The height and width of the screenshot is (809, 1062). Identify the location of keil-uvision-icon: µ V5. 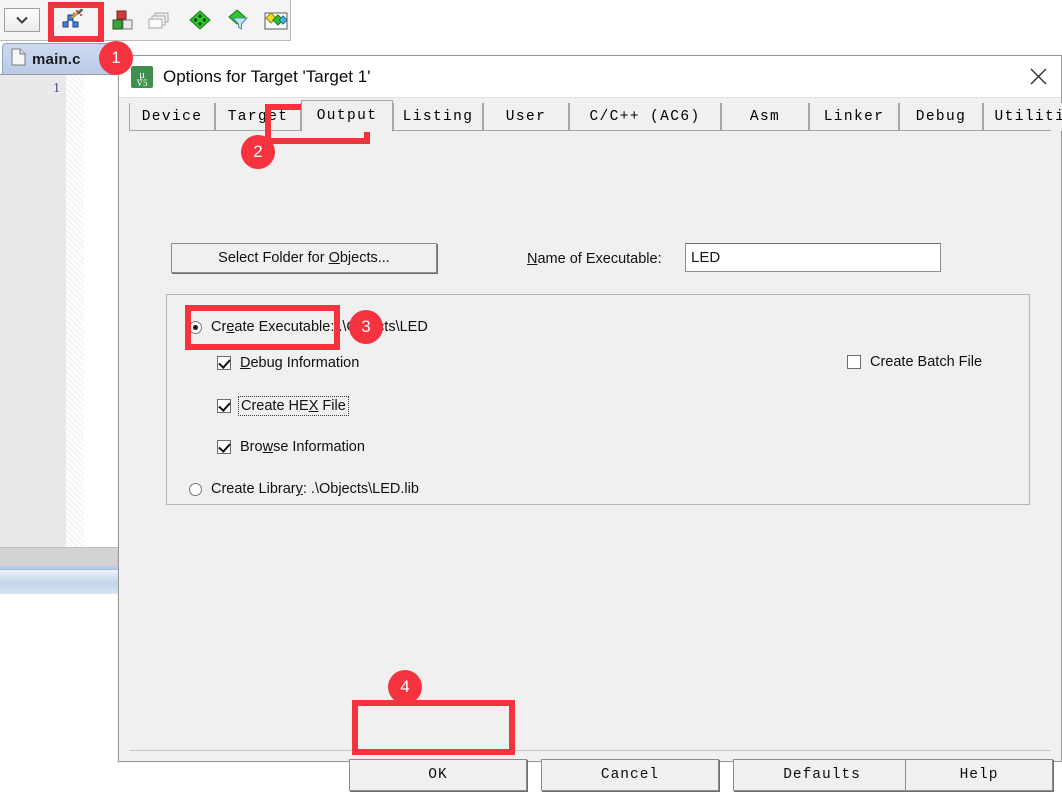
(142, 76).